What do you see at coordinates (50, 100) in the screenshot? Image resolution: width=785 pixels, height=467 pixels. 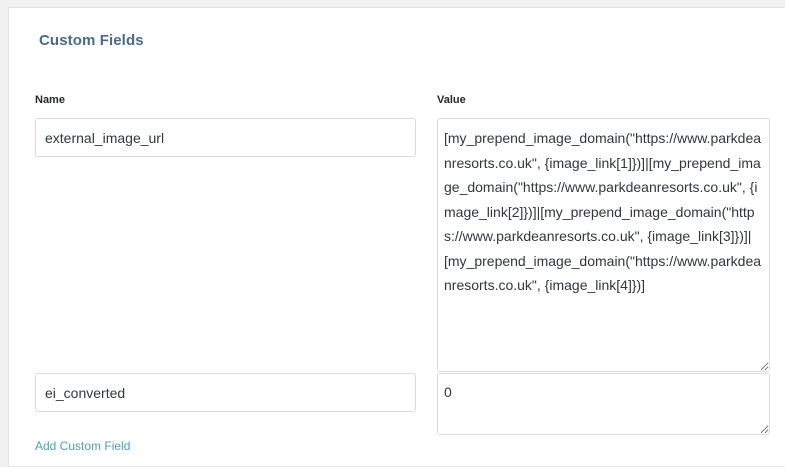 I see `name-column-label: Name` at bounding box center [50, 100].